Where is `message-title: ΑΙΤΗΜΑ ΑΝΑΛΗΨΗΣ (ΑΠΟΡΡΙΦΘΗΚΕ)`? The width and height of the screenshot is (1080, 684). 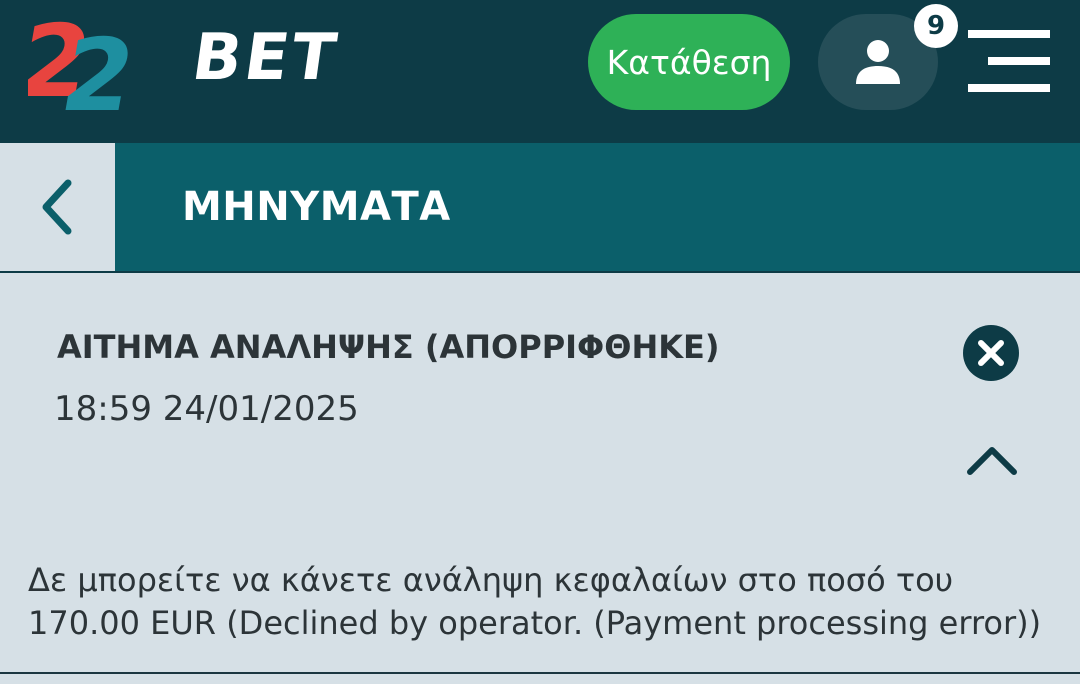 message-title: ΑΙΤΗΜΑ ΑΝΑΛΗΨΗΣ (ΑΠΟΡΡΙΦΘΗΚΕ) is located at coordinates (388, 347).